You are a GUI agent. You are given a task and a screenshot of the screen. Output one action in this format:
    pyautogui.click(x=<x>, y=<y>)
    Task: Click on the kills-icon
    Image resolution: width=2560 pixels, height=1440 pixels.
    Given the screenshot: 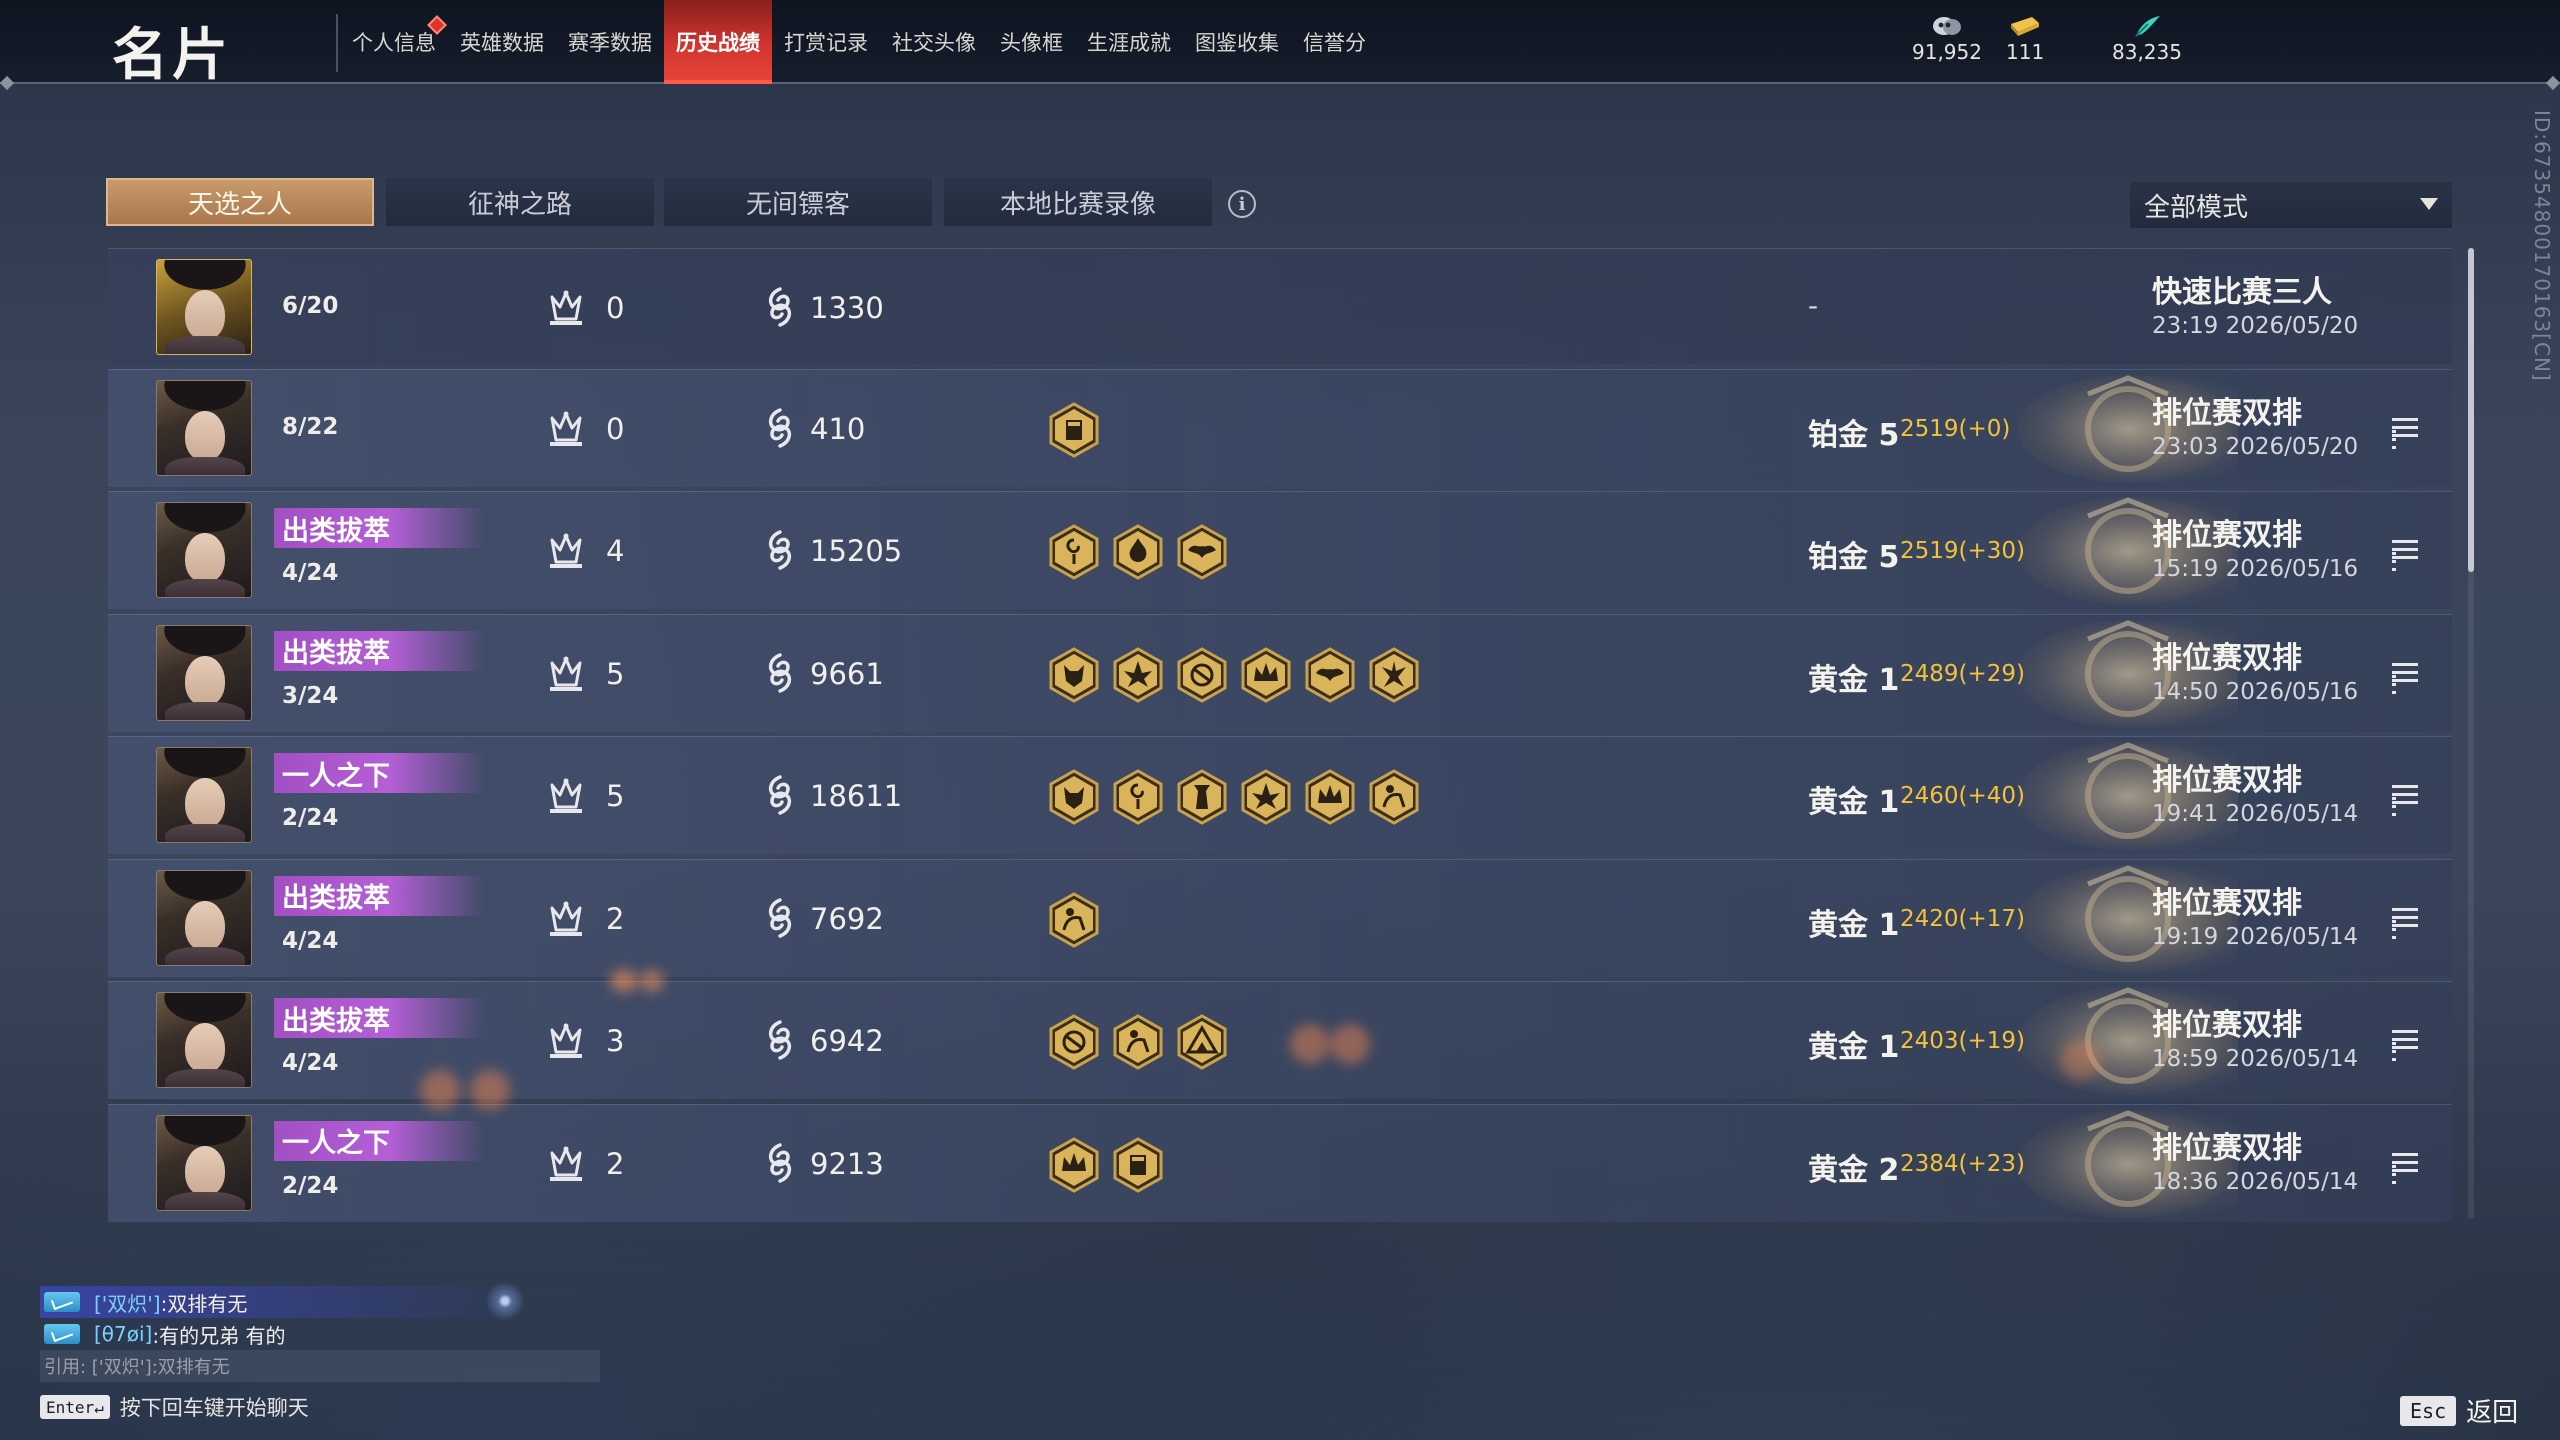 What is the action you would take?
    pyautogui.click(x=566, y=307)
    